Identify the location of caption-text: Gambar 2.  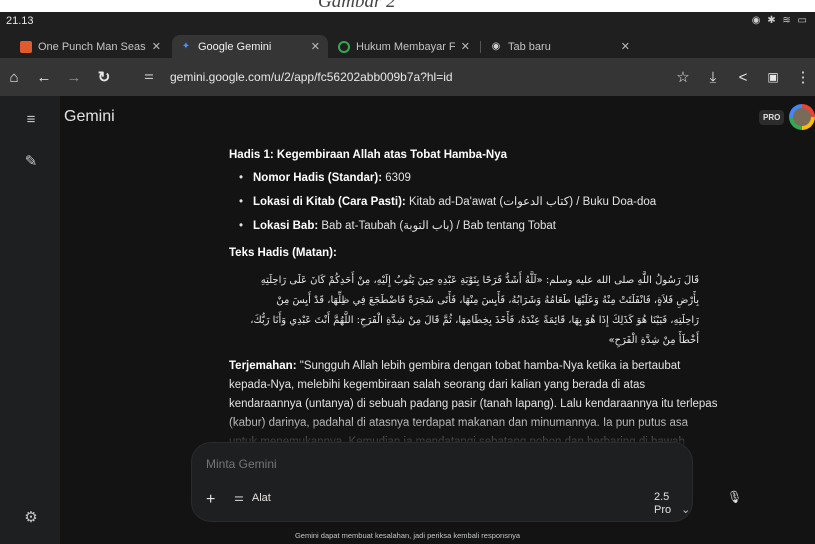
(357, 6).